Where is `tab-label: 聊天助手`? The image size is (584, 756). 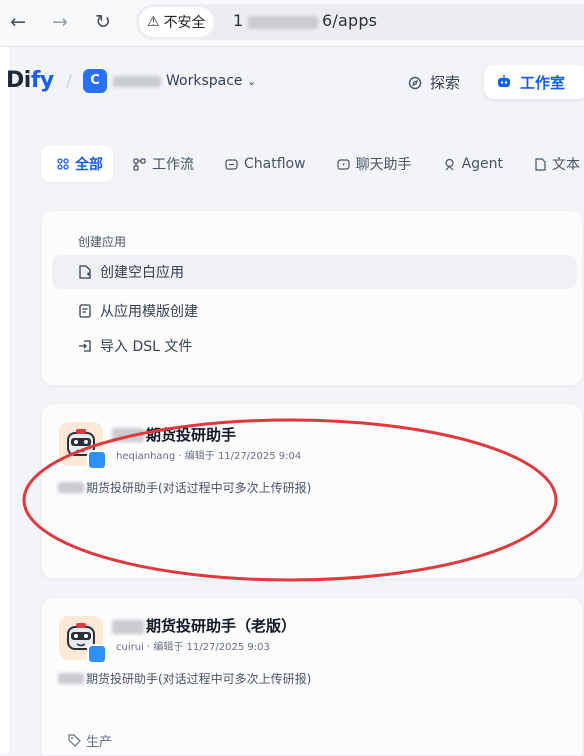 tab-label: 聊天助手 is located at coordinates (383, 165).